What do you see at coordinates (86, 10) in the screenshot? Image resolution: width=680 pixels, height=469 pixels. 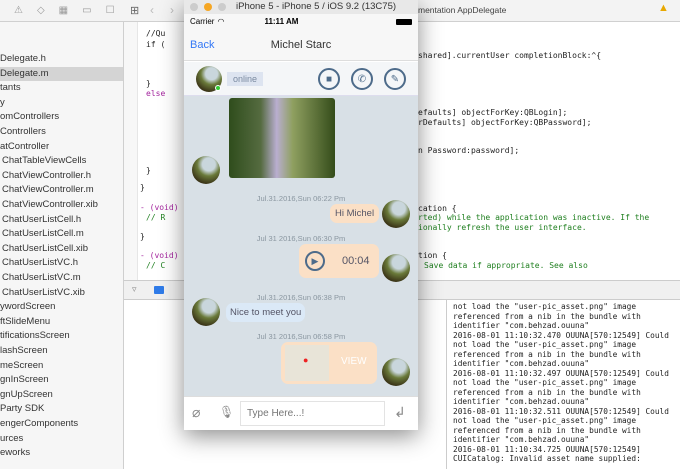 I see `tag-icon: ▭` at bounding box center [86, 10].